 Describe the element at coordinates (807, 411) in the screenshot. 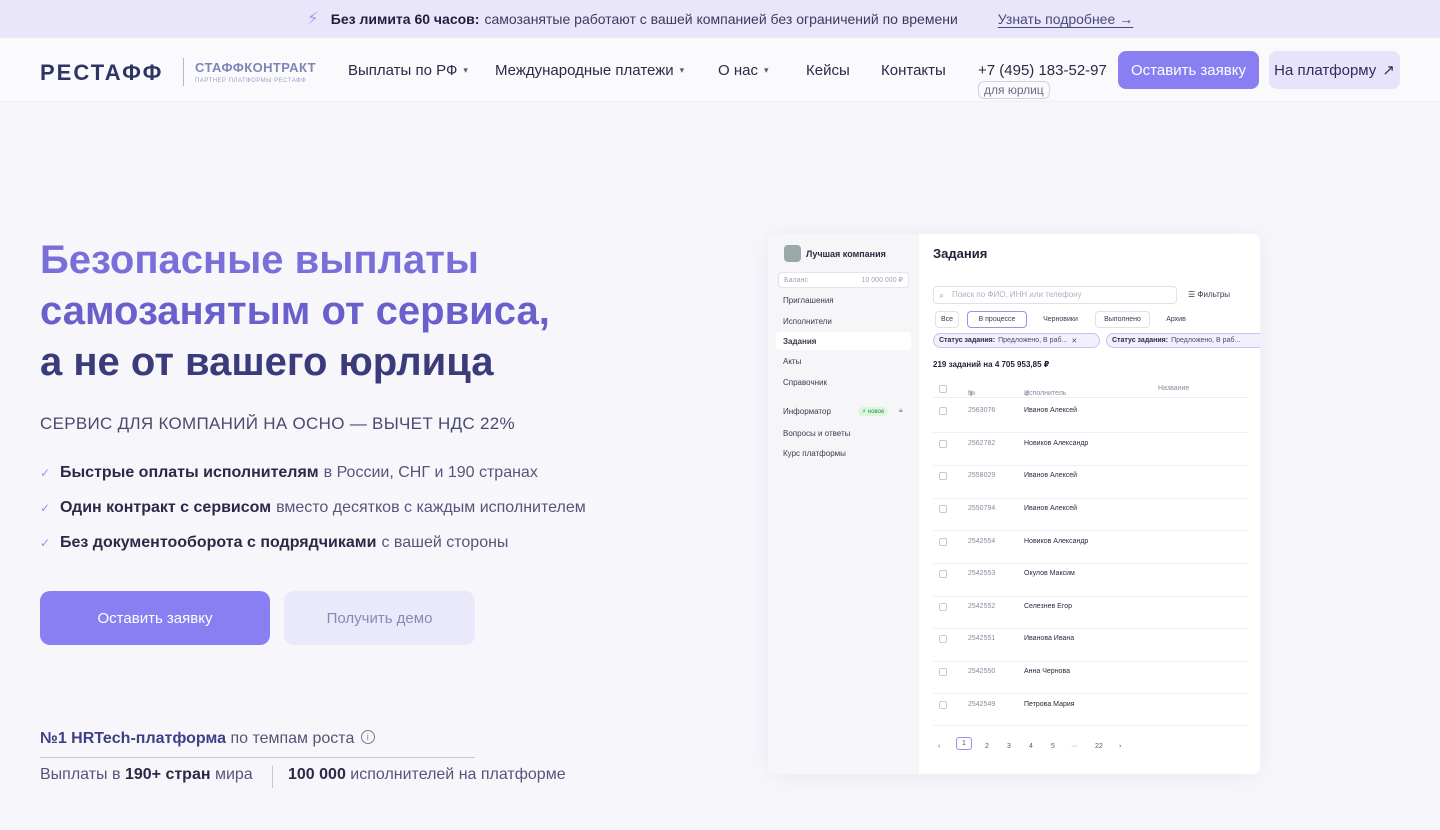

I see `sidebar-item-informer: Информатор` at that location.